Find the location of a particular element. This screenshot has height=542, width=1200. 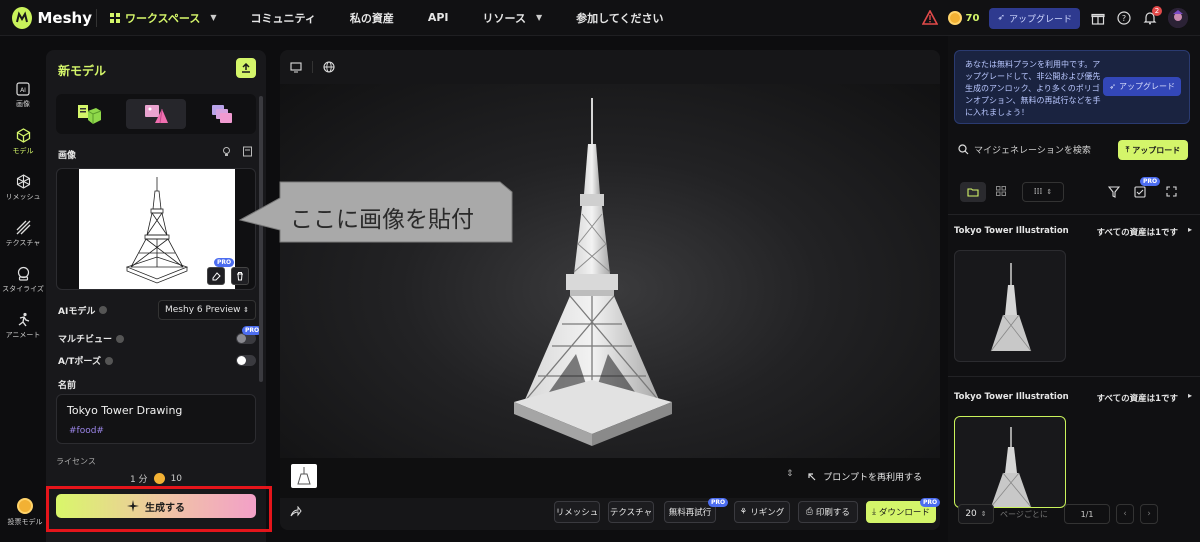

tab-text-to-3d is located at coordinates (89, 114).